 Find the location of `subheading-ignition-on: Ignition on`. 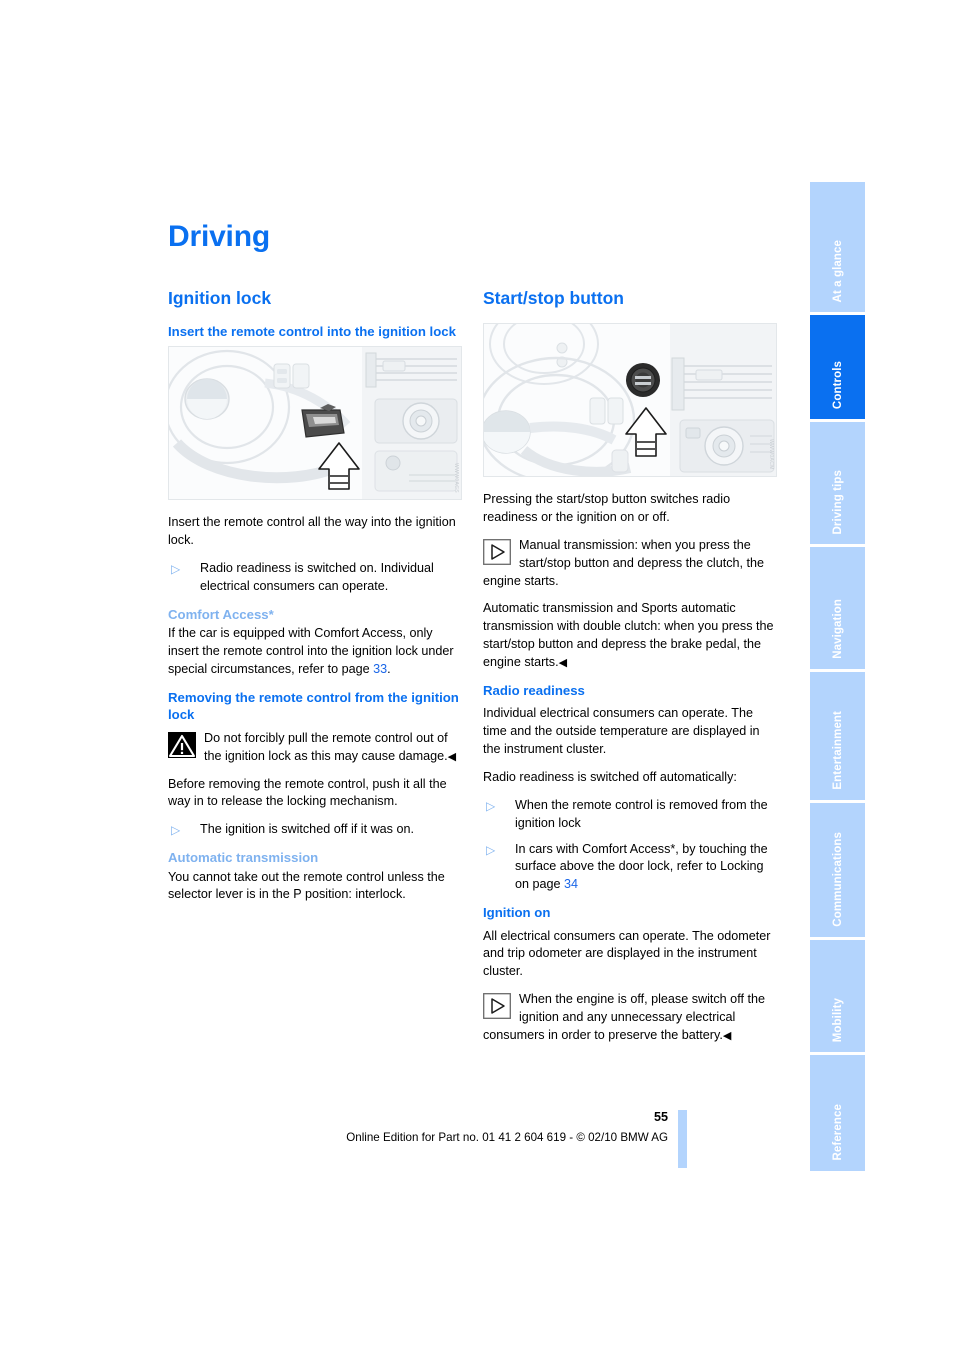

subheading-ignition-on: Ignition on is located at coordinates (517, 913).